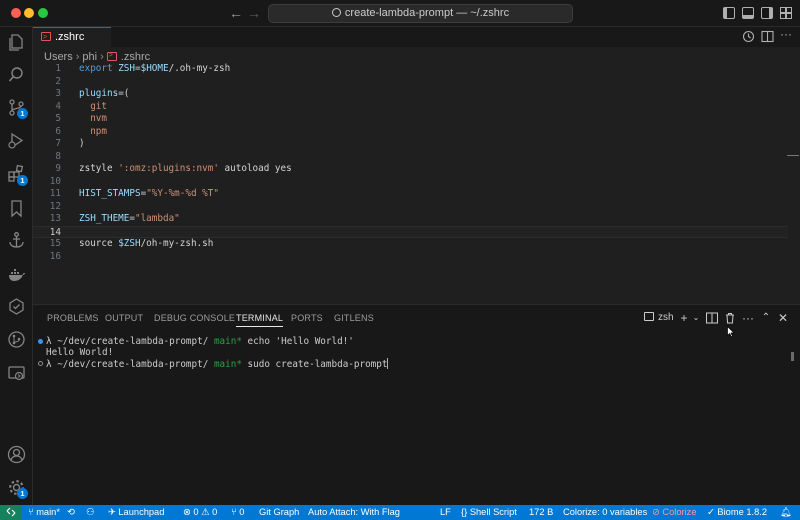 The image size is (800, 520). Describe the element at coordinates (17, 108) in the screenshot. I see `source-control-icon: 1` at that location.